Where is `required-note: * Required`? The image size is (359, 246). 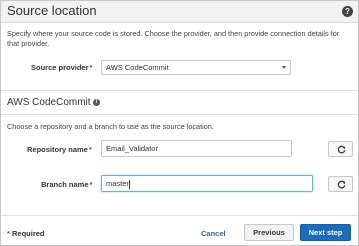 required-note: * Required is located at coordinates (26, 233).